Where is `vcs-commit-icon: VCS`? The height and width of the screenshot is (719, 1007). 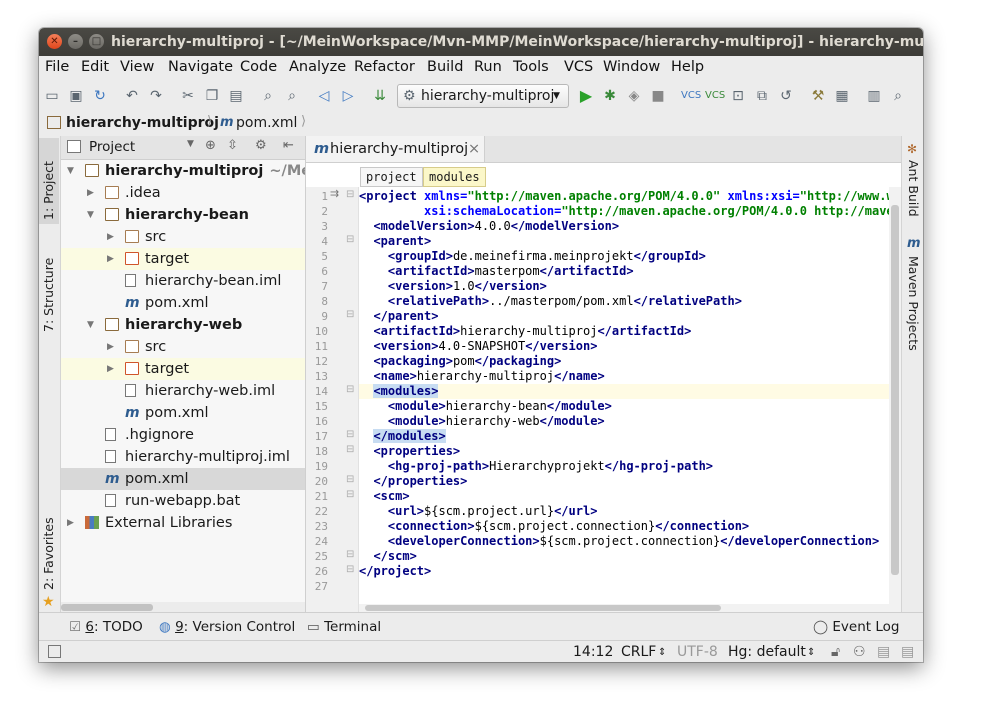 vcs-commit-icon: VCS is located at coordinates (715, 96).